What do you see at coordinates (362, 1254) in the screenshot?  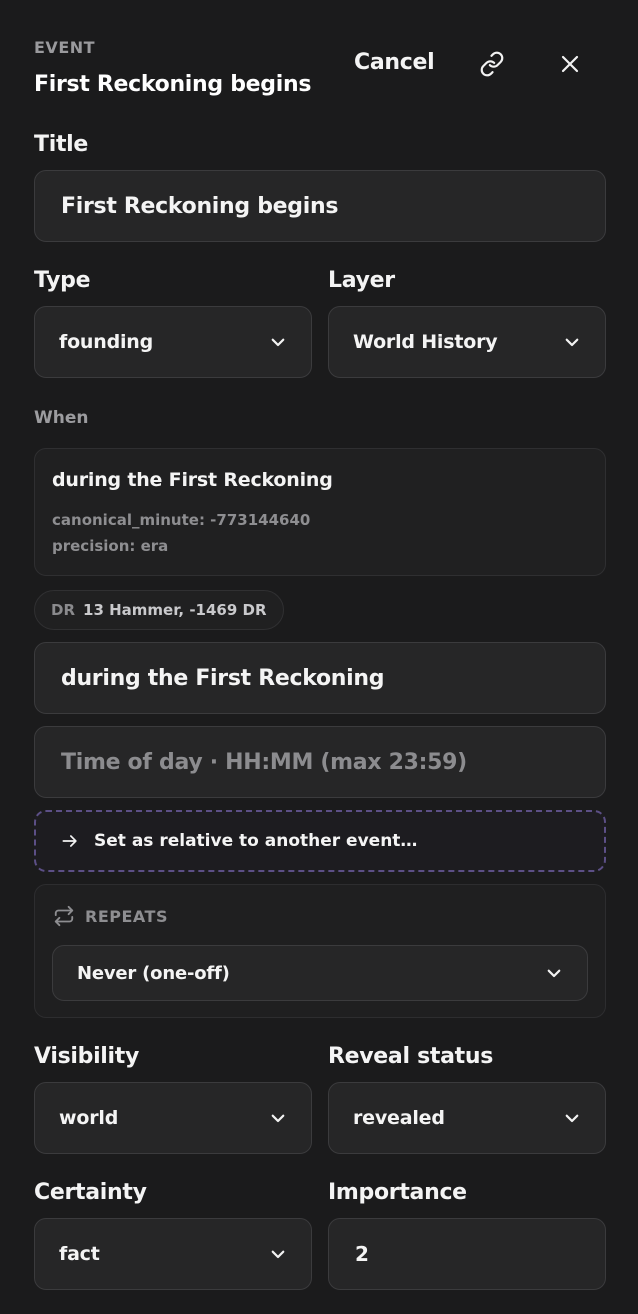 I see `importance-value: 2` at bounding box center [362, 1254].